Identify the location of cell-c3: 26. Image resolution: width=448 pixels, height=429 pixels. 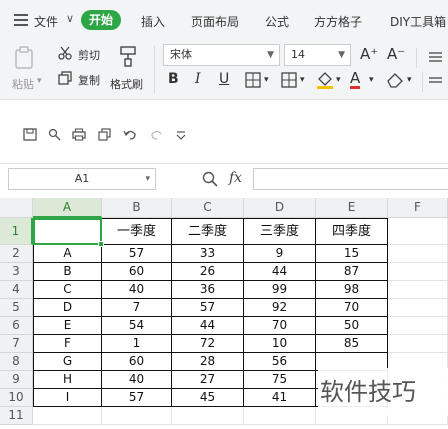
(208, 272).